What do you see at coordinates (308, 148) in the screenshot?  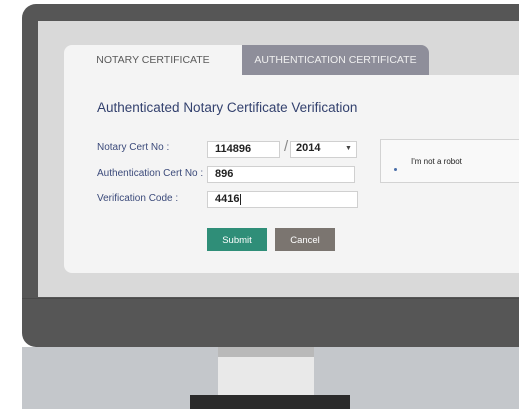 I see `year-select-value: 2014` at bounding box center [308, 148].